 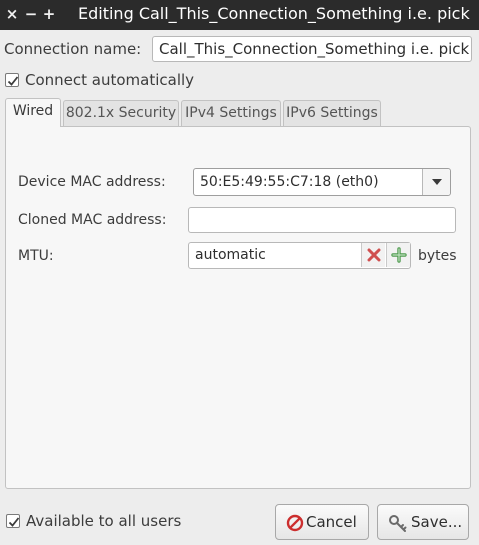 I want to click on clear-icon, so click(x=374, y=255).